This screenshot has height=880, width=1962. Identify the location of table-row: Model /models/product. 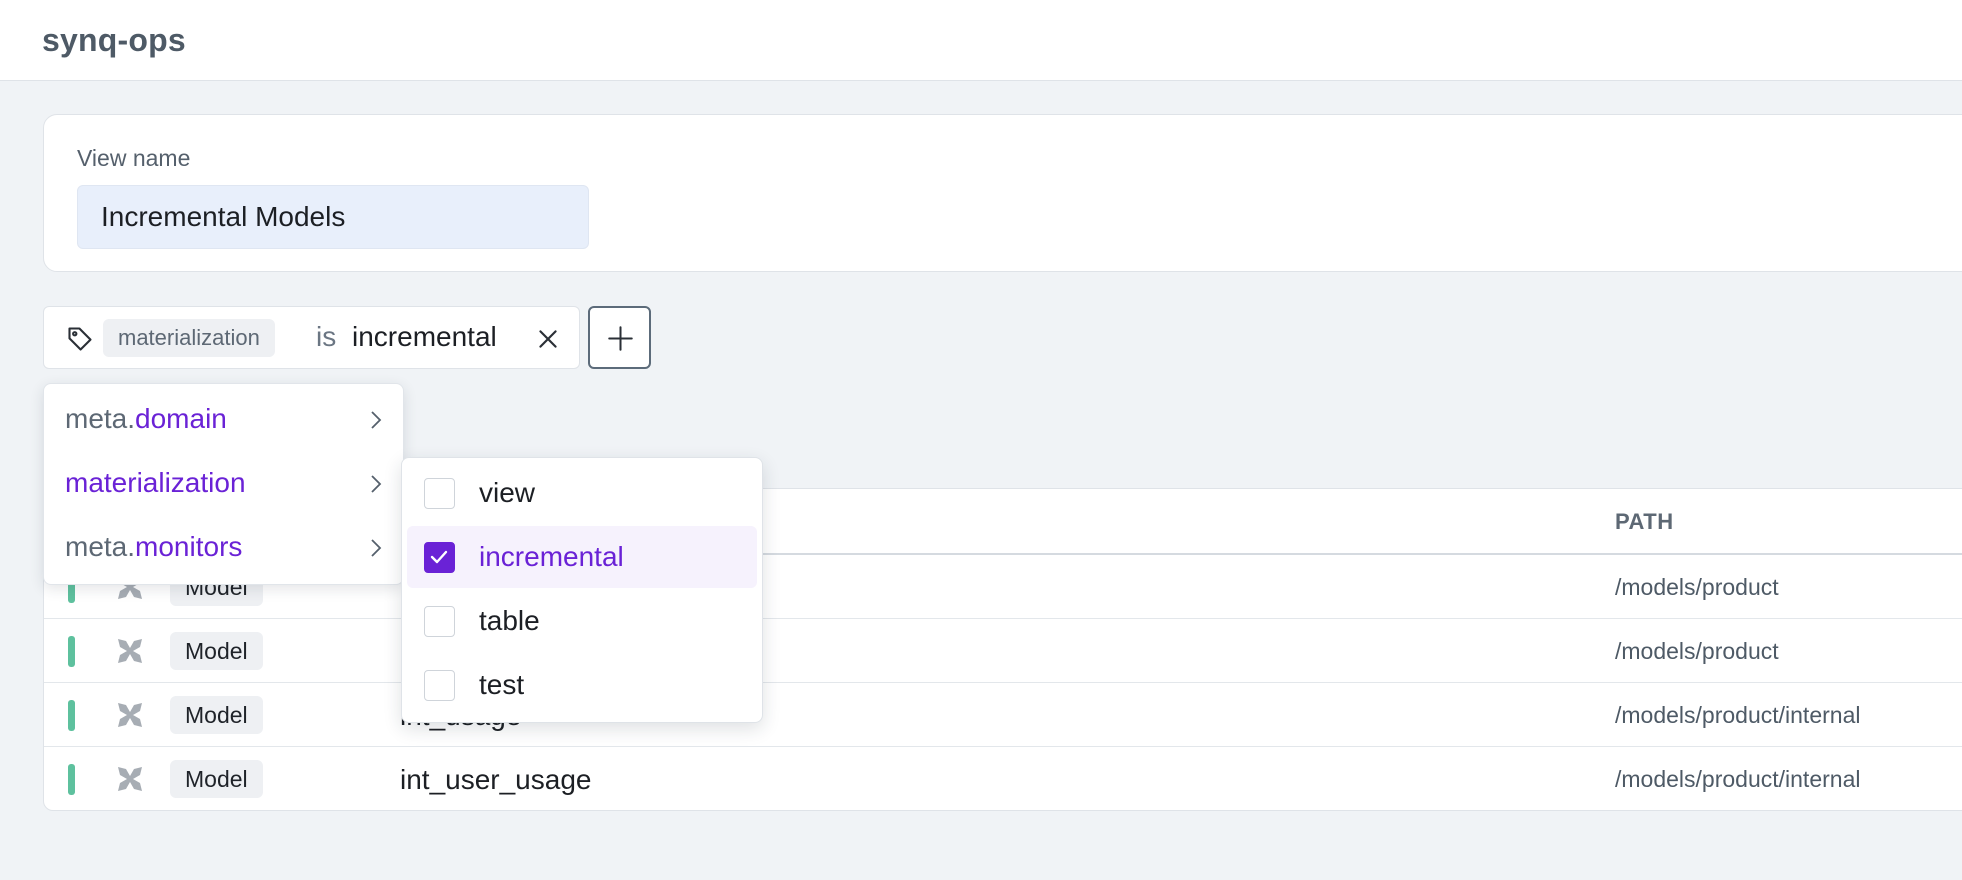
(1003, 651).